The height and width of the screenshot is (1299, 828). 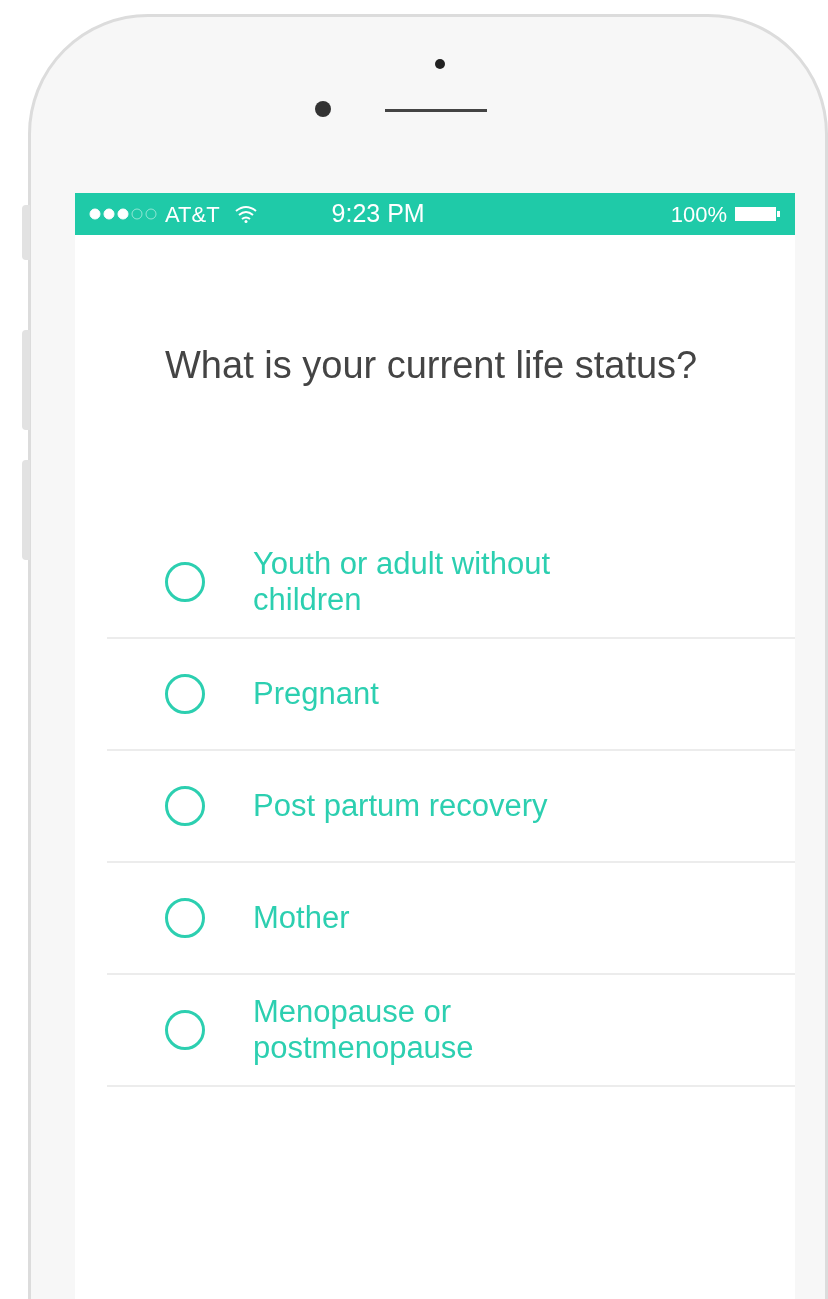 I want to click on wifi-icon, so click(x=245, y=214).